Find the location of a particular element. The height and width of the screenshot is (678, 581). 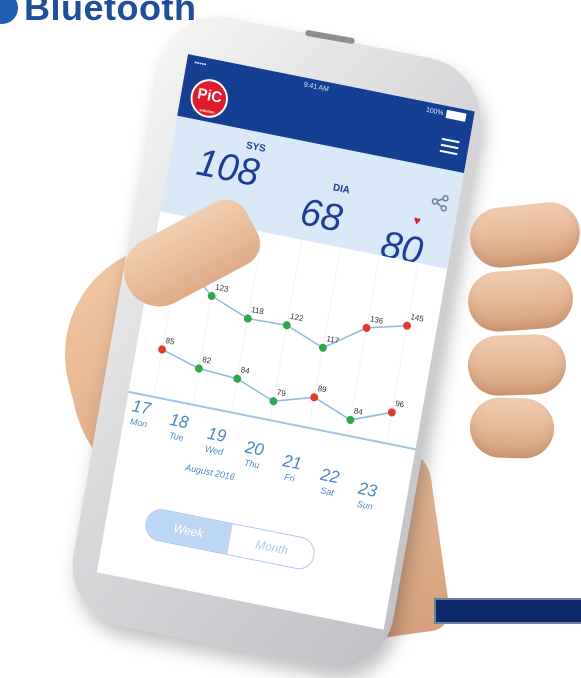

app-logo: PiC solution is located at coordinates (209, 98).